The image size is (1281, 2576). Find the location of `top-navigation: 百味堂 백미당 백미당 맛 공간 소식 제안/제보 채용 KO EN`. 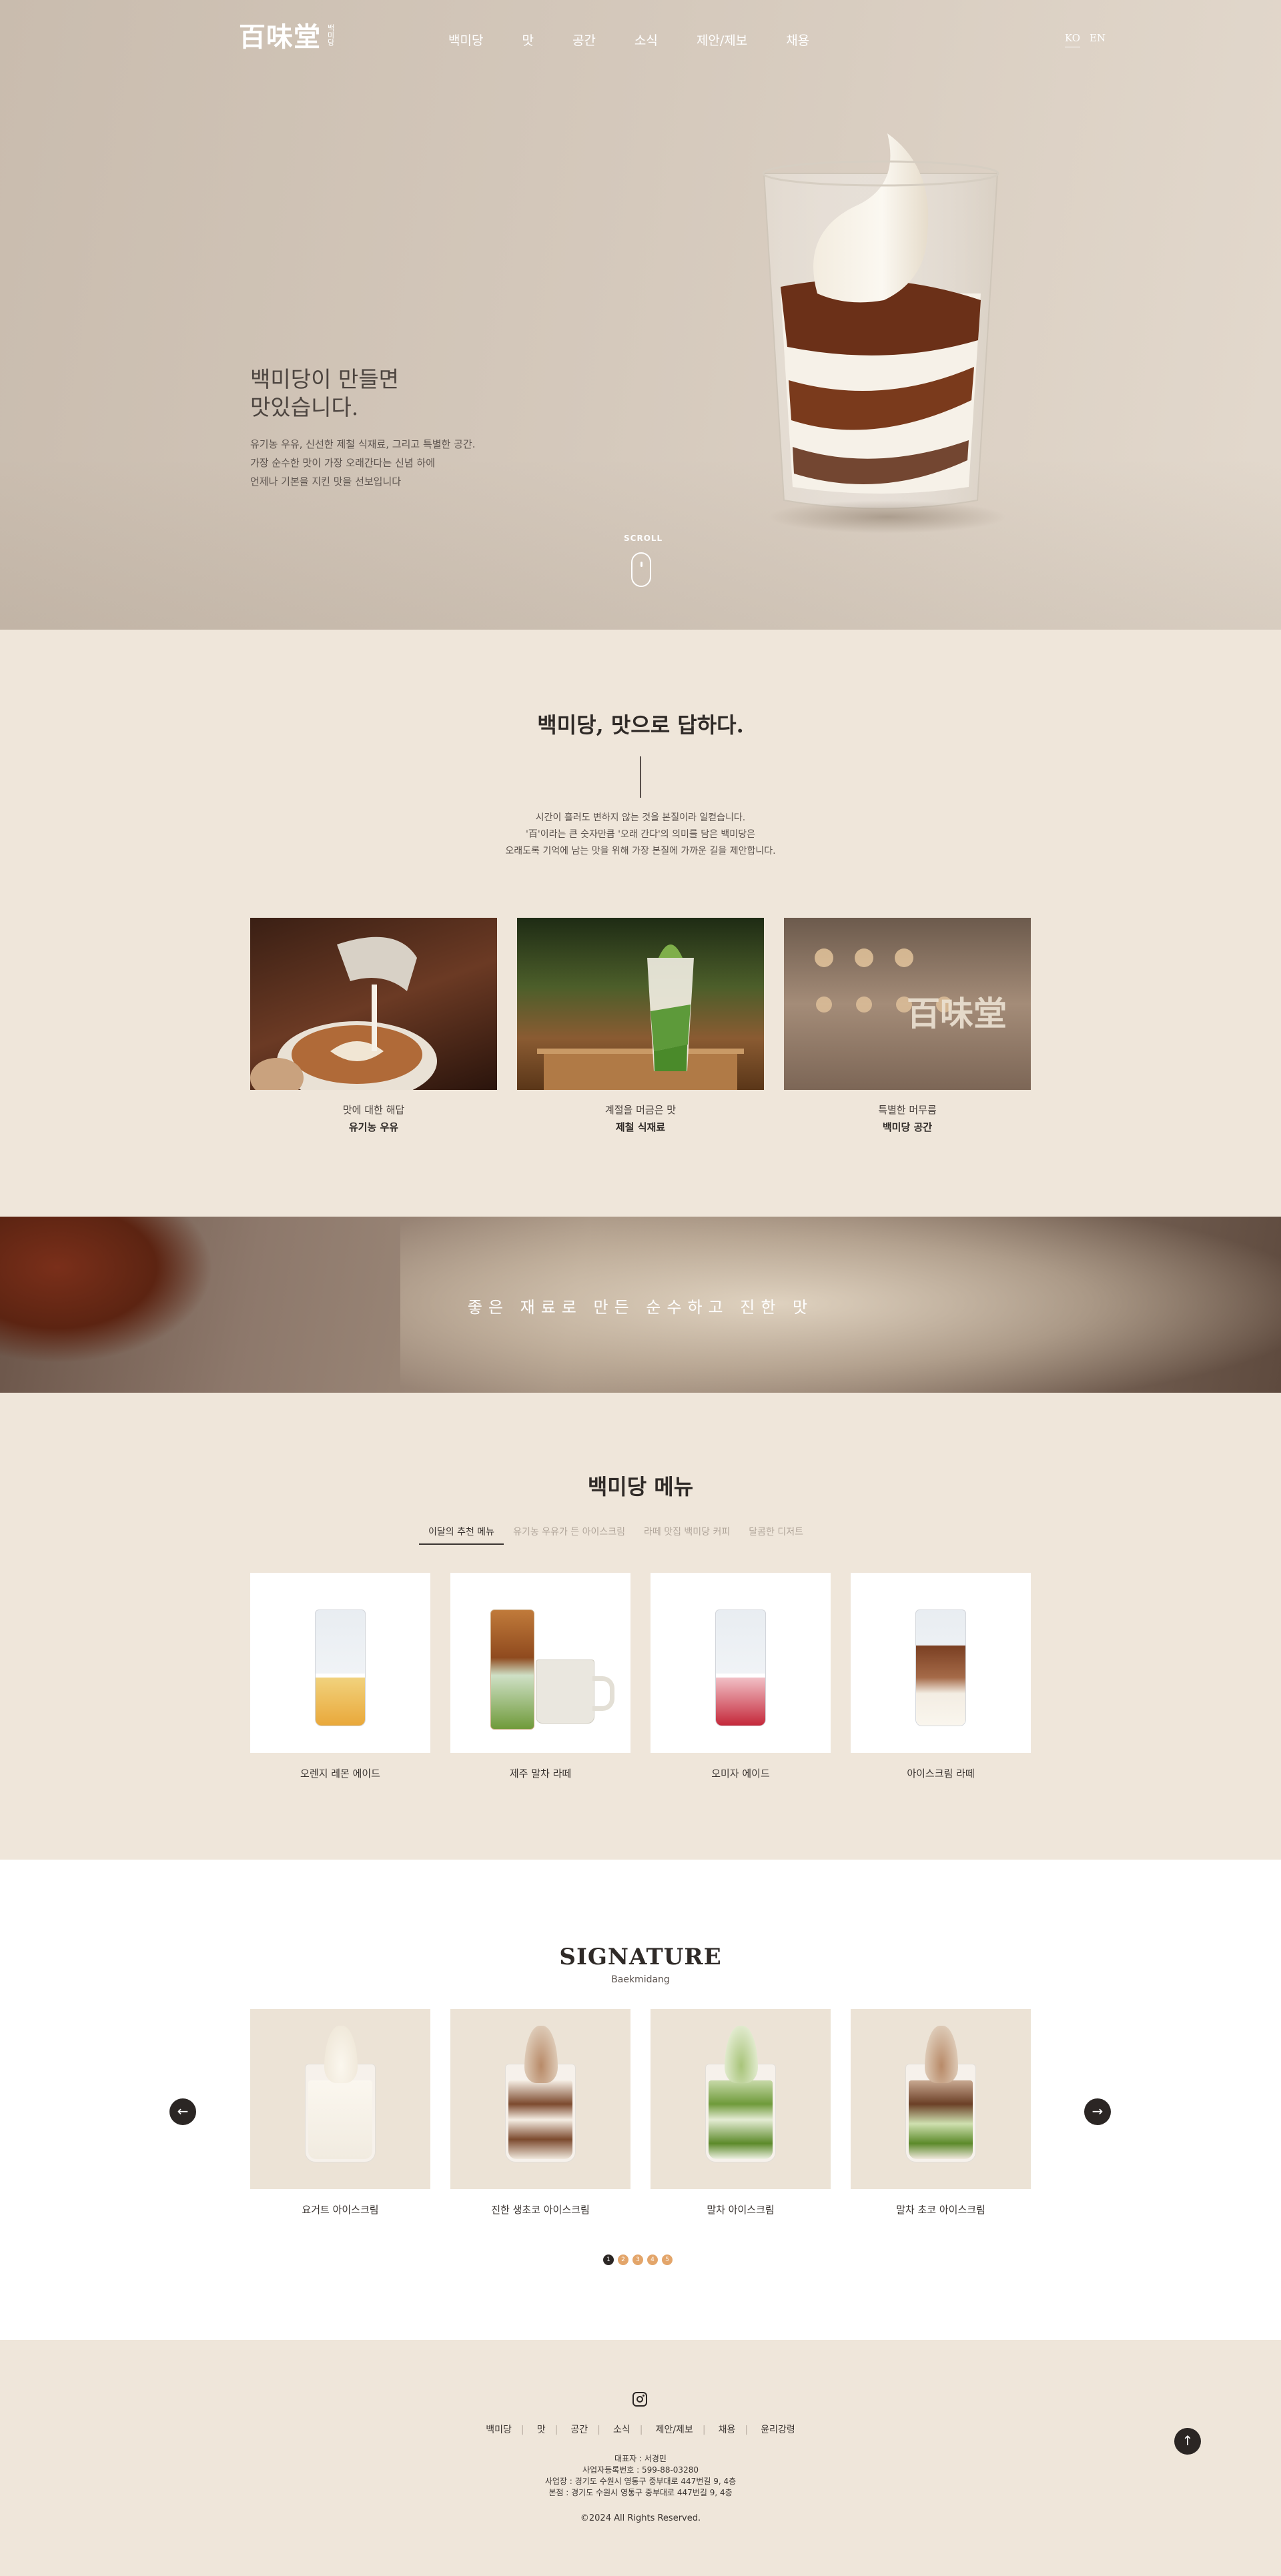

top-navigation: 百味堂 백미당 백미당 맛 공간 소식 제안/제보 채용 KO EN is located at coordinates (641, 40).